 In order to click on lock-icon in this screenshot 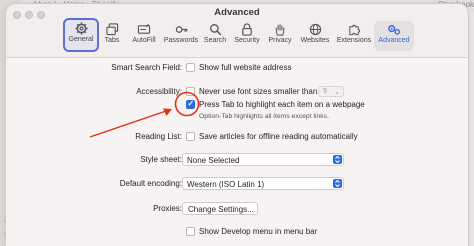, I will do `click(247, 29)`.